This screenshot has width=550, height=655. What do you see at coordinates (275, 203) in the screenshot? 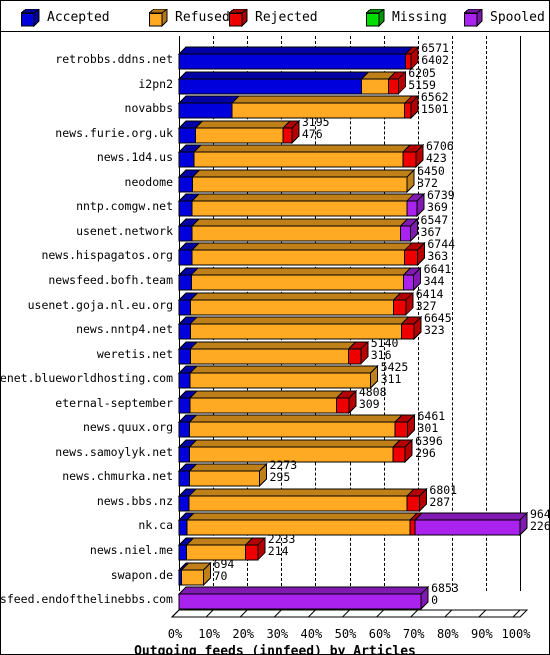
I see `bar-row: 6739 369` at bounding box center [275, 203].